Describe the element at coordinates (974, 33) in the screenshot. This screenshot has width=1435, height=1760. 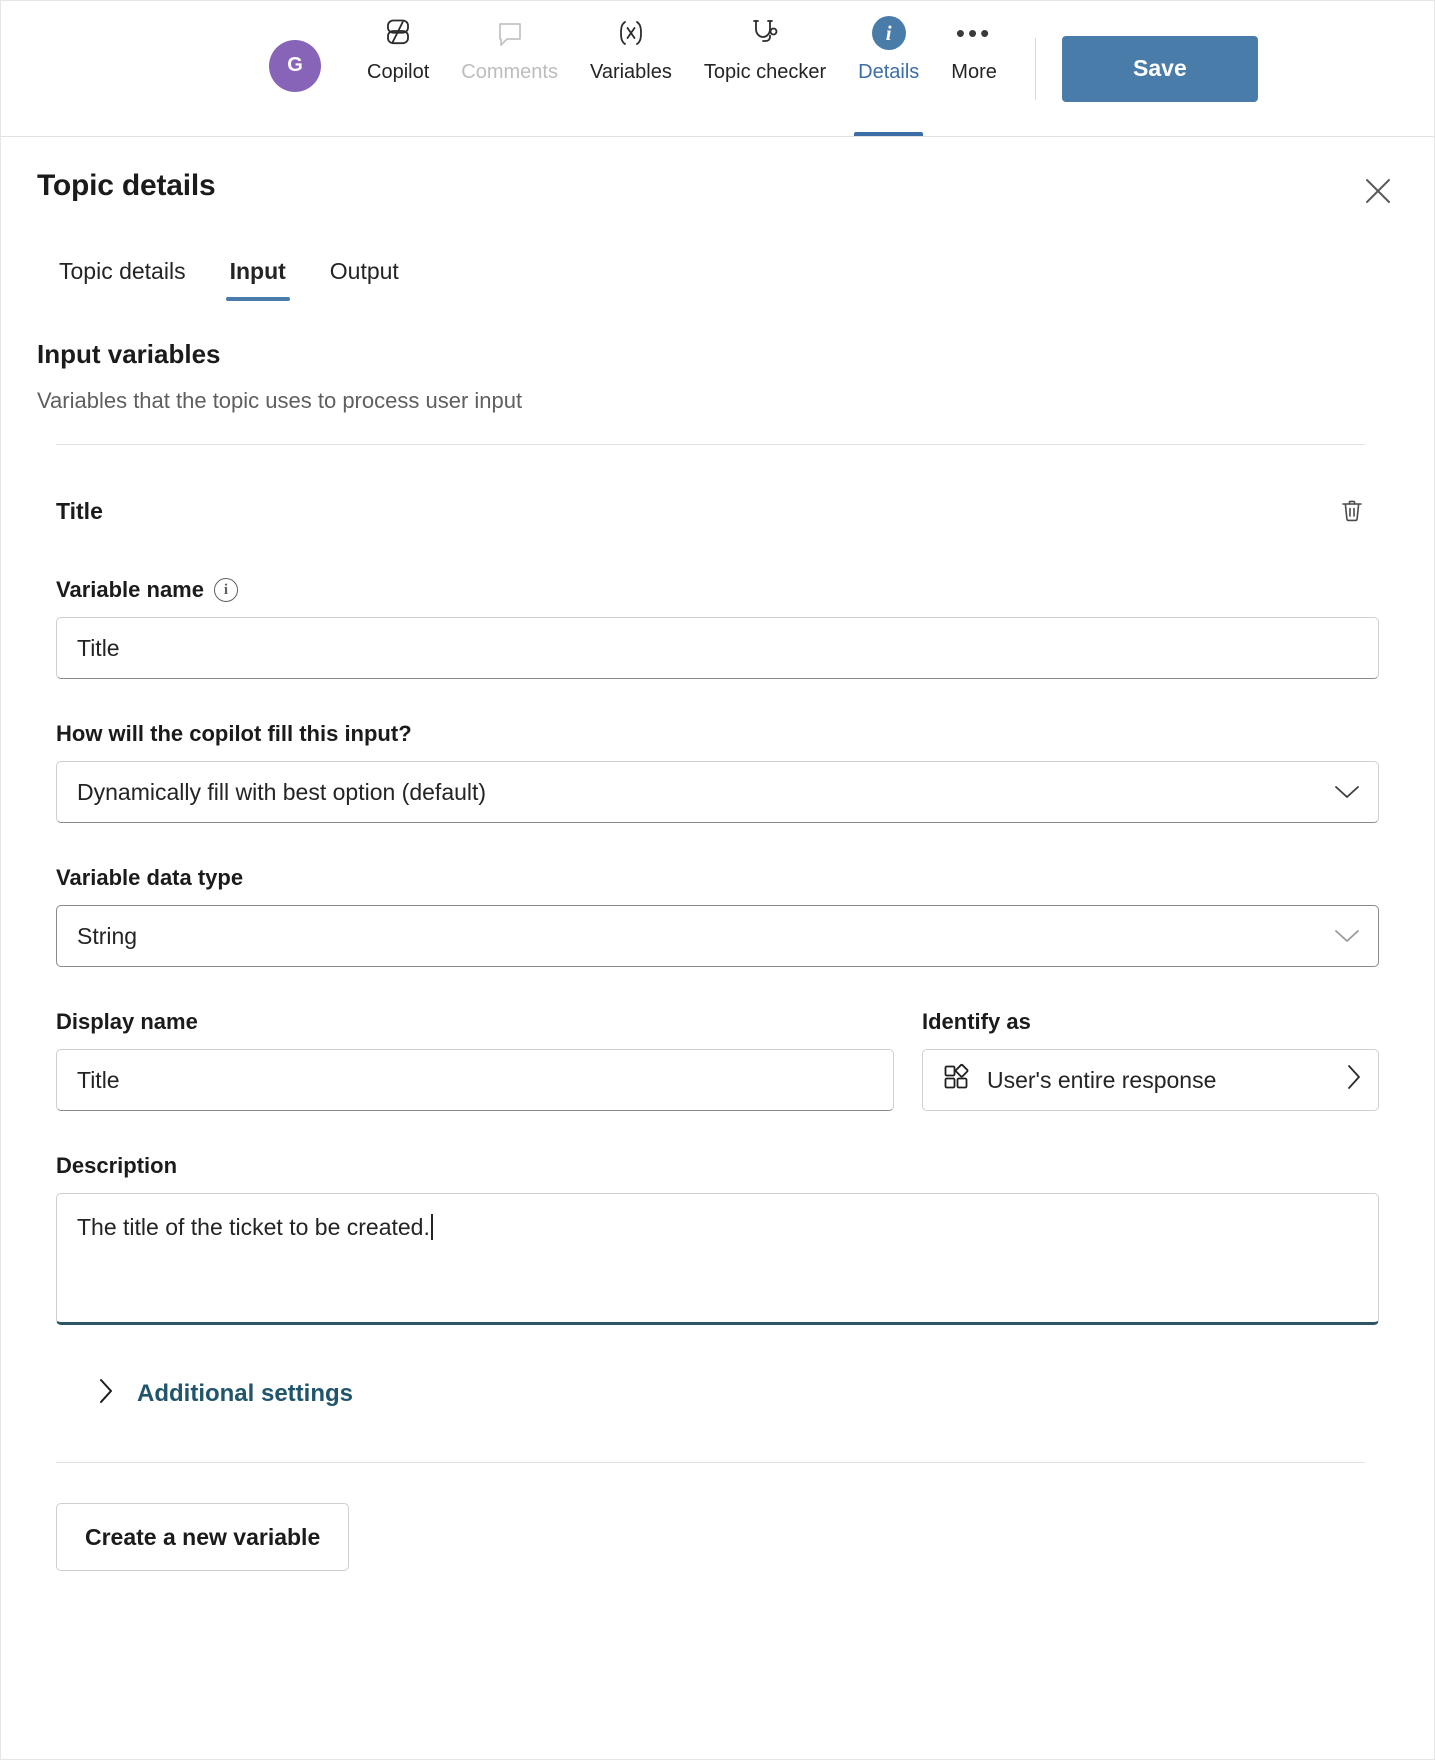
I see `ellipsis-icon: •••` at that location.